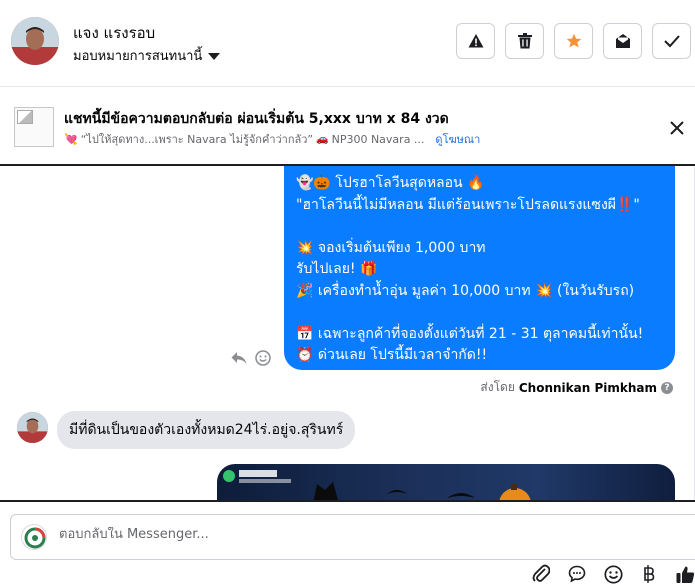 Image resolution: width=695 pixels, height=588 pixels. I want to click on paperclip-icon, so click(541, 573).